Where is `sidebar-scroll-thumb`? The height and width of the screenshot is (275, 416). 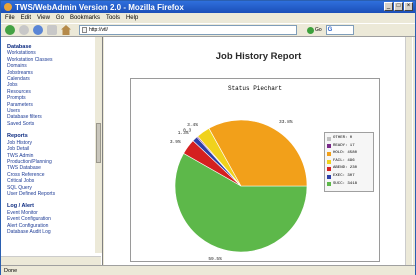 sidebar-scroll-thumb is located at coordinates (98, 143).